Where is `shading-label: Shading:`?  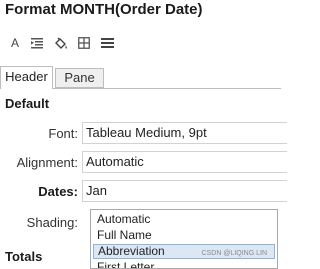
shading-label: Shading: is located at coordinates (52, 222).